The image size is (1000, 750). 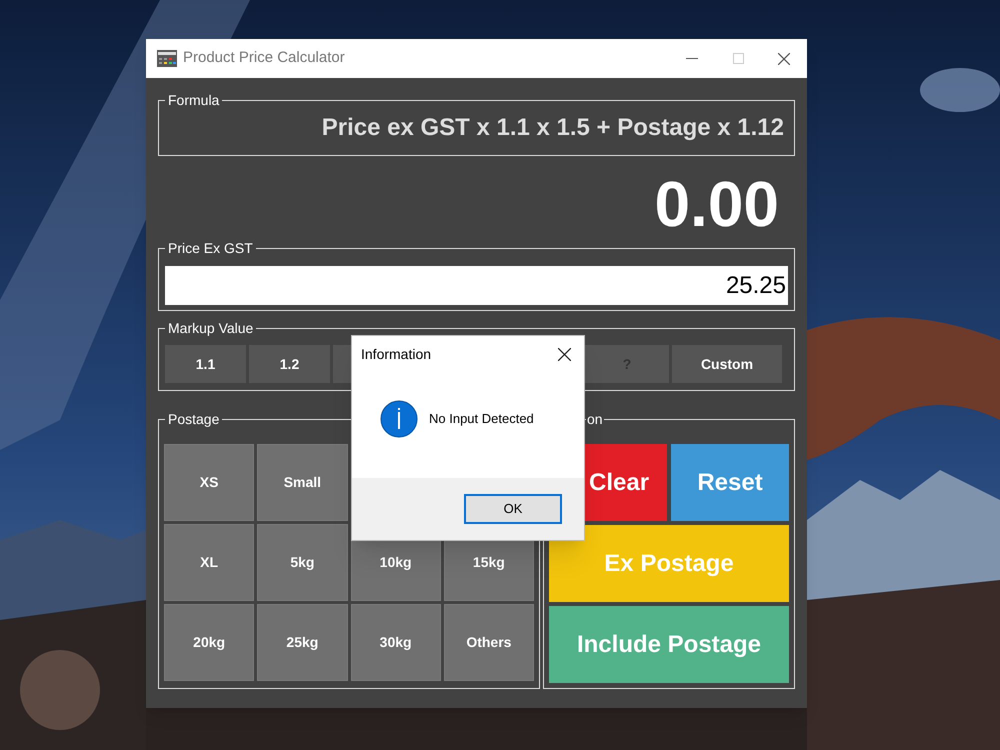 I want to click on postage-button: 30kg, so click(x=395, y=642).